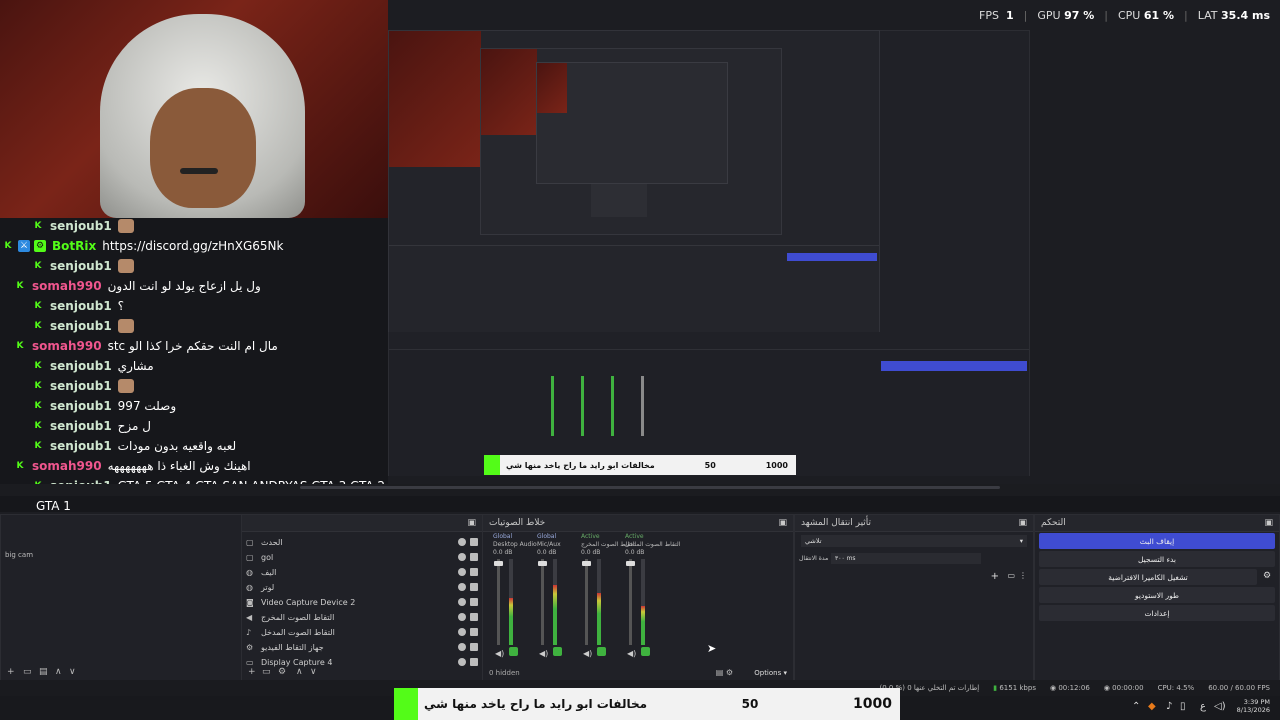 Image resolution: width=1280 pixels, height=720 pixels. I want to click on mixer-layout-icon: ▤ ⚙, so click(724, 672).